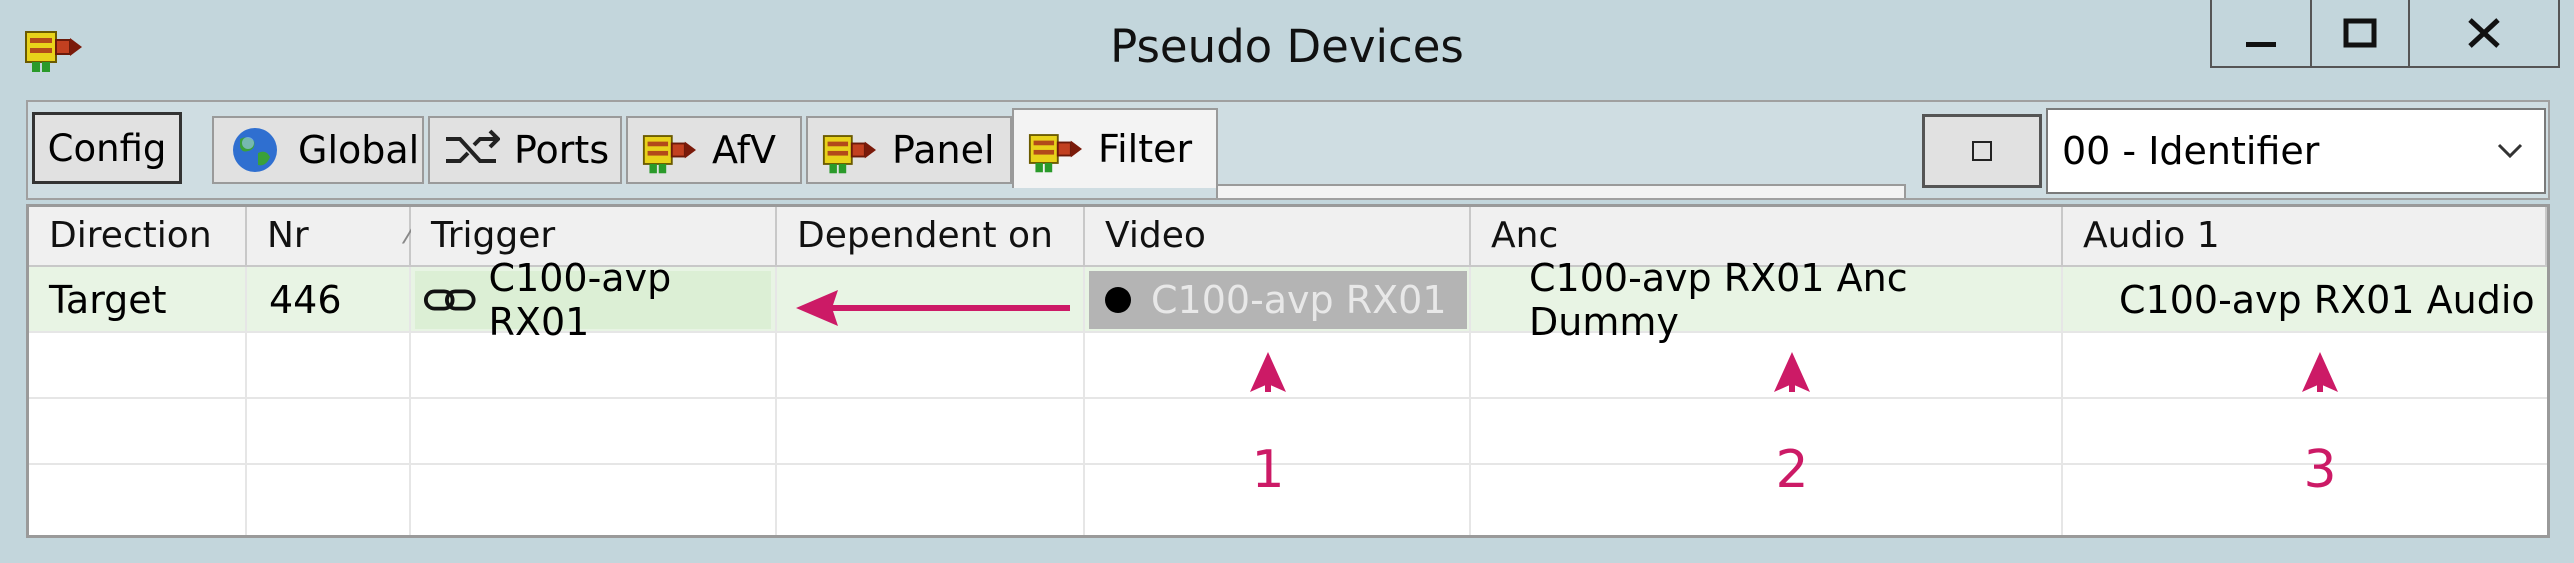 This screenshot has height=563, width=2574. Describe the element at coordinates (933, 308) in the screenshot. I see `annotation-arrow-left` at that location.